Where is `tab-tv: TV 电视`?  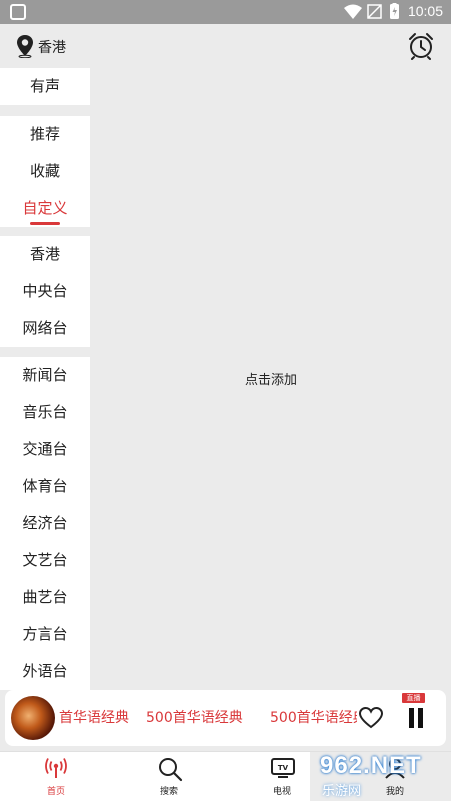
tab-tv: TV 电视 is located at coordinates (282, 776).